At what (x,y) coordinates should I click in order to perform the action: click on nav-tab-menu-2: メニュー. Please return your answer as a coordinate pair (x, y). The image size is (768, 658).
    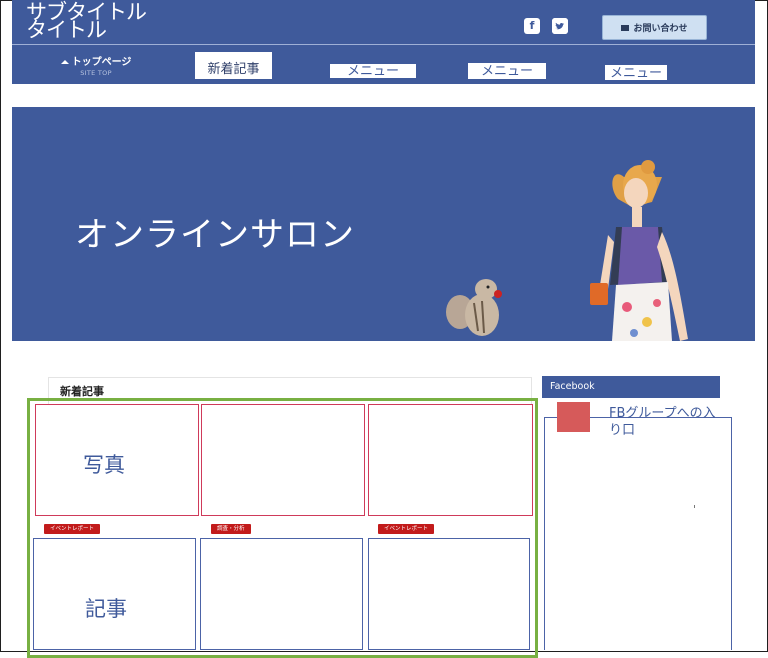
    Looking at the image, I should click on (507, 71).